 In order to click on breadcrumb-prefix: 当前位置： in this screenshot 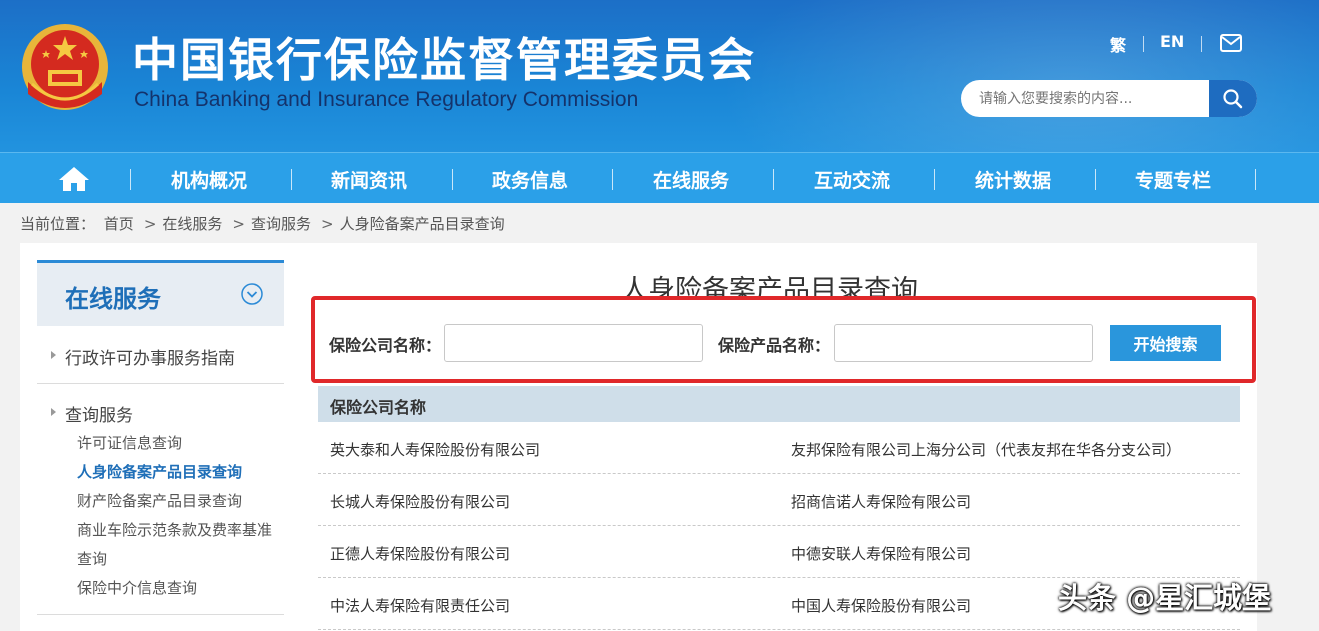, I will do `click(58, 224)`.